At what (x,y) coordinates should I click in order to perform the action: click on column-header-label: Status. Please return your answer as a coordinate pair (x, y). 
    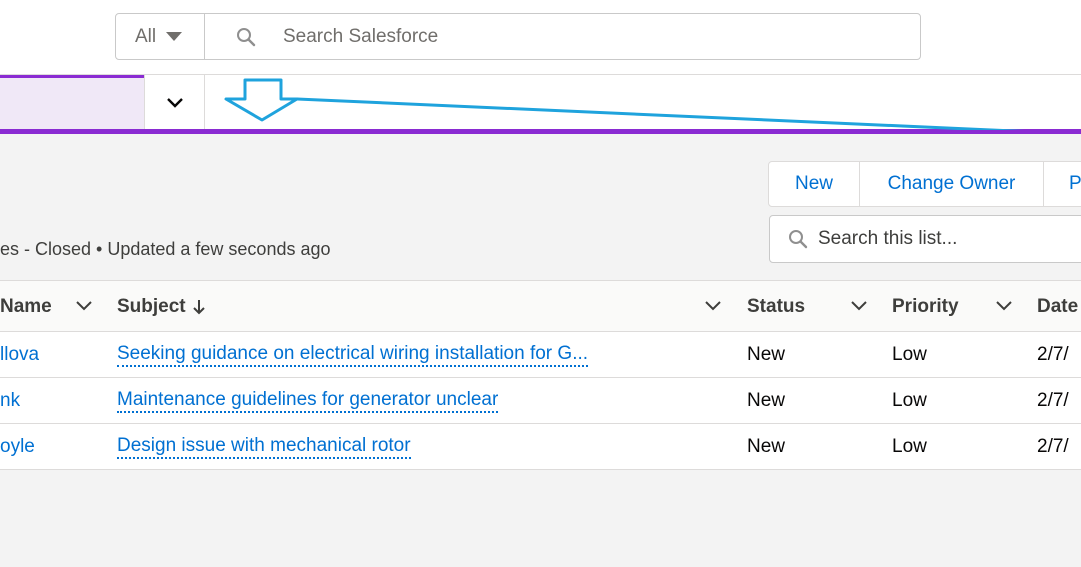
    Looking at the image, I should click on (776, 306).